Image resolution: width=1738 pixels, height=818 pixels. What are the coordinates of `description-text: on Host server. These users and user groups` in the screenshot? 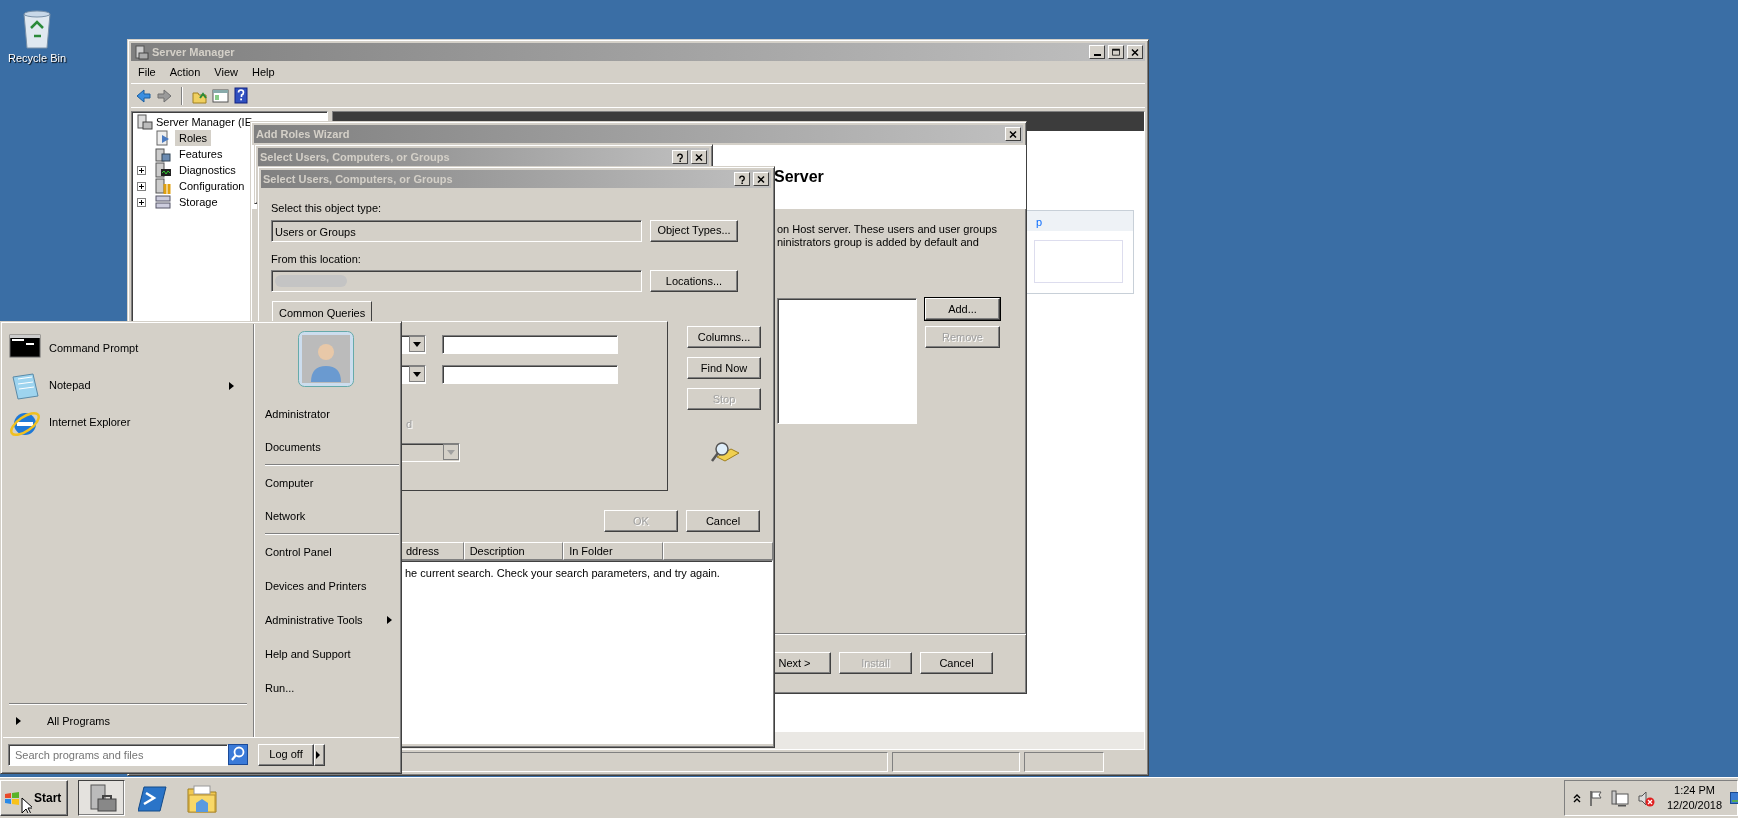 It's located at (887, 229).